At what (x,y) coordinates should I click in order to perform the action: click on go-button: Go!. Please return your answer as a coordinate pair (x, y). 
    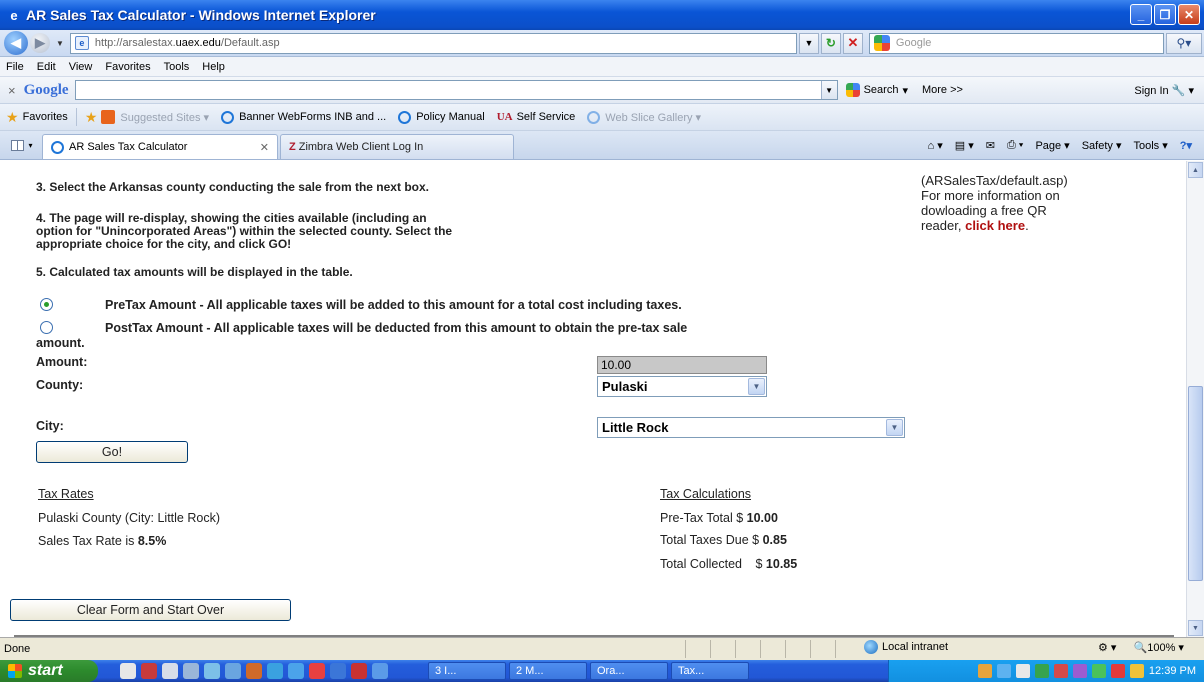
    Looking at the image, I should click on (112, 452).